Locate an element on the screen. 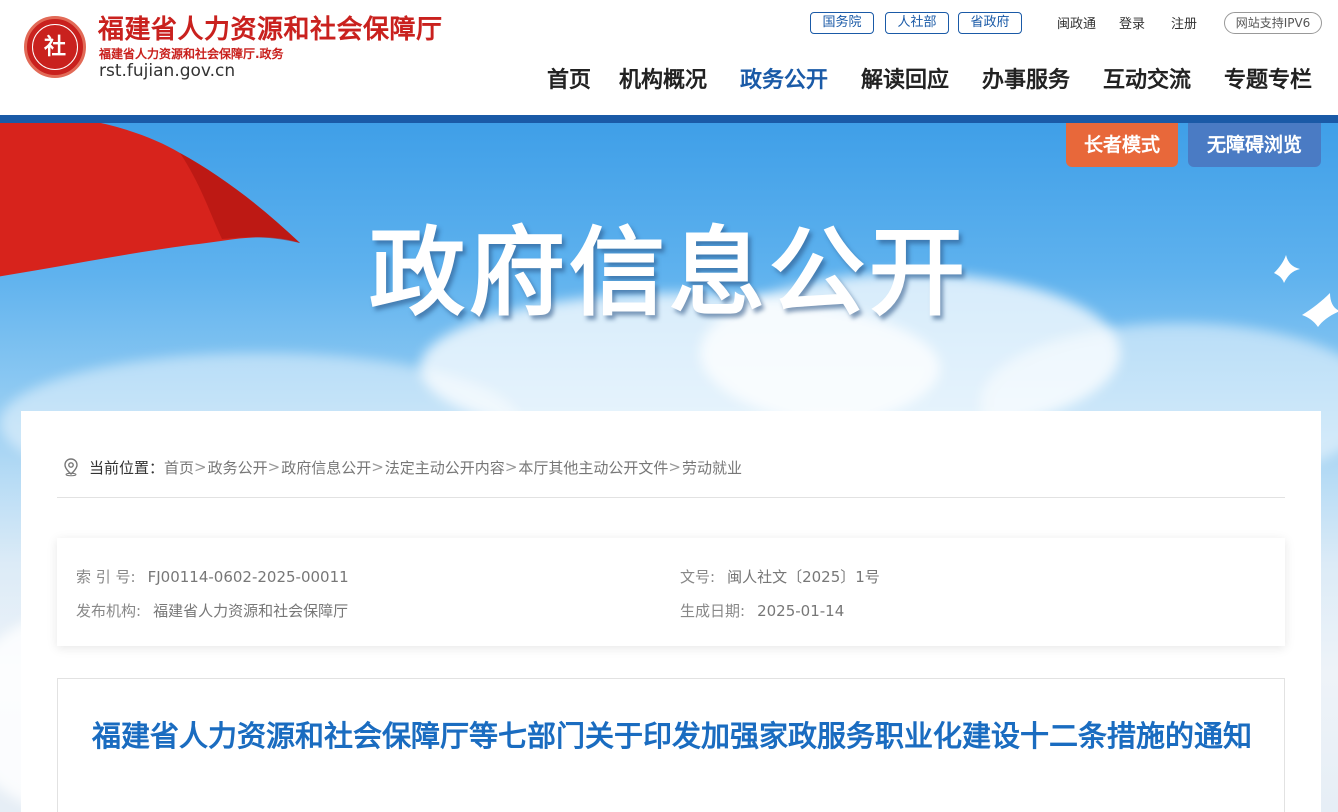  date-row: 生成日期: 2025-01-14 is located at coordinates (762, 610).